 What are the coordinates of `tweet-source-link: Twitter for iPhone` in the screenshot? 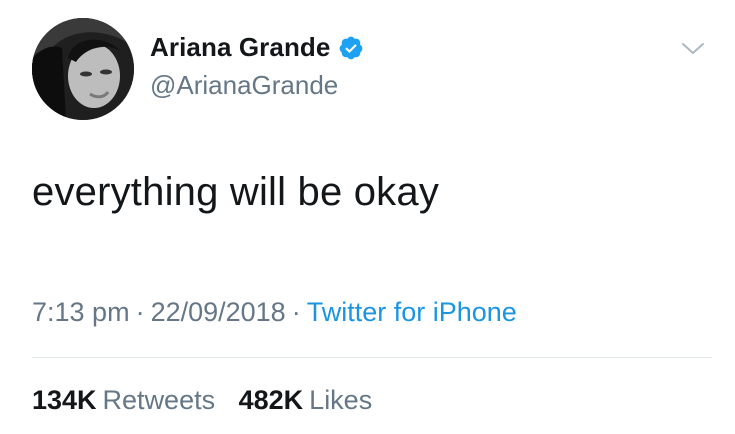 It's located at (412, 312).